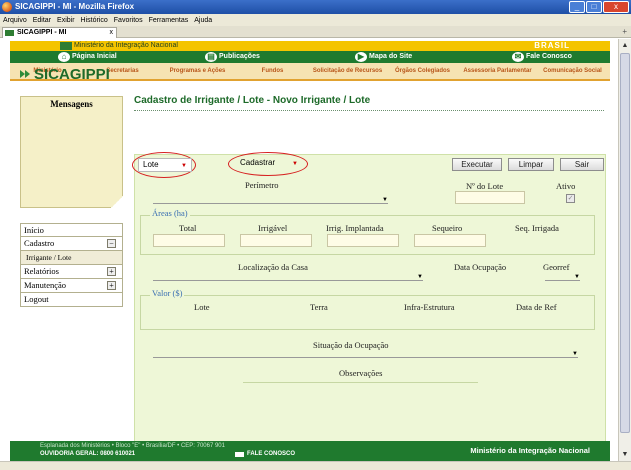 This screenshot has height=470, width=631. Describe the element at coordinates (531, 164) in the screenshot. I see `clear-button: Limpar` at that location.